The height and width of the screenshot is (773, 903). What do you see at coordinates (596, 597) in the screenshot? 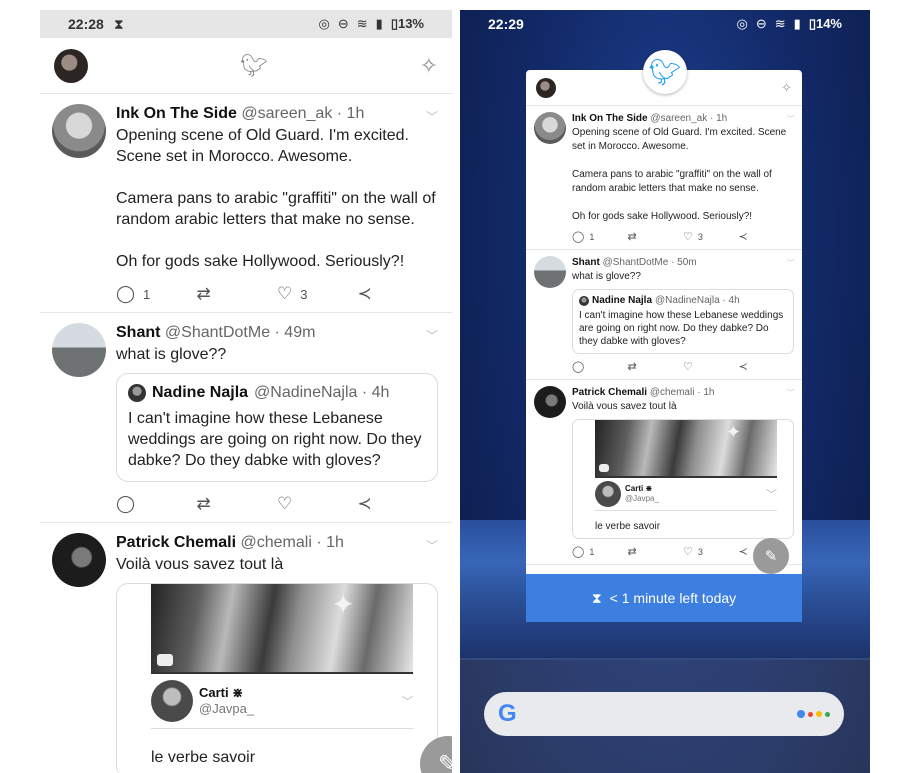
I see `hourglass-icon: ⧗` at bounding box center [596, 597].